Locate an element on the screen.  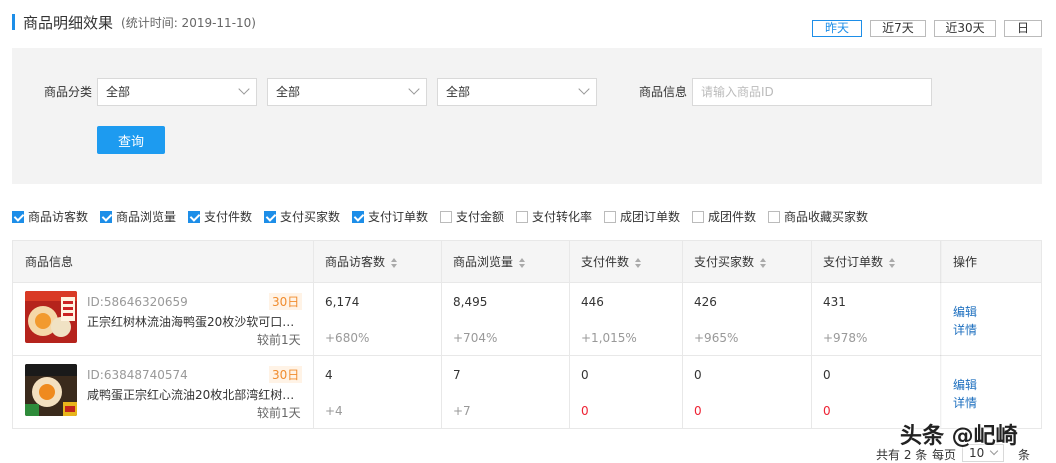
column-header-paid-orders: 支付订单数 is located at coordinates (876, 262).